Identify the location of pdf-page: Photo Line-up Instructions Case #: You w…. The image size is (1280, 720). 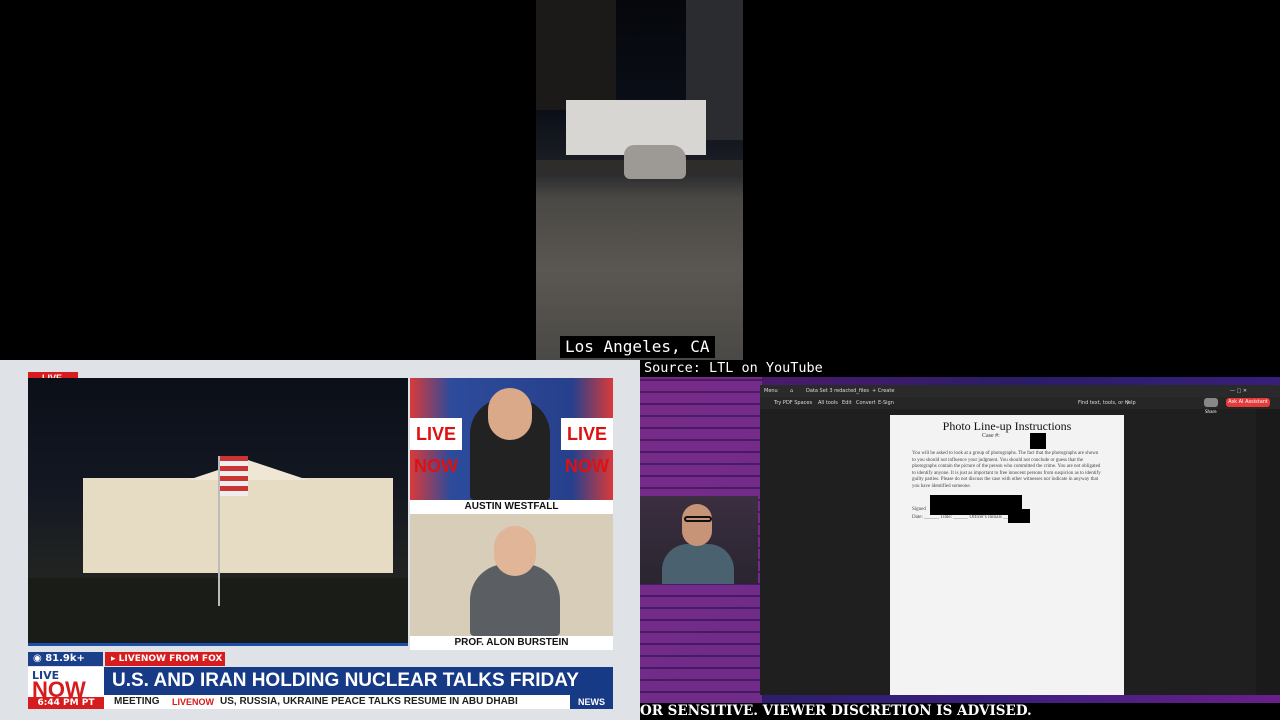
(1007, 555).